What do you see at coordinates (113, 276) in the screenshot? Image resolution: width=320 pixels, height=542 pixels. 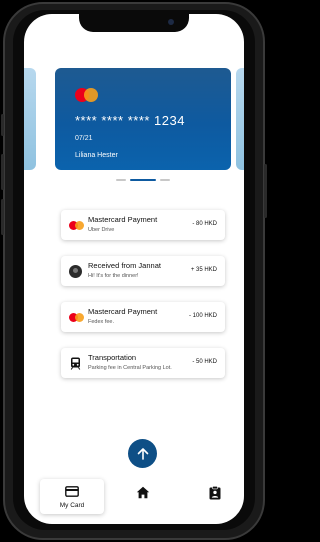 I see `transaction-subtitle: Hi! It's for the dinner!` at bounding box center [113, 276].